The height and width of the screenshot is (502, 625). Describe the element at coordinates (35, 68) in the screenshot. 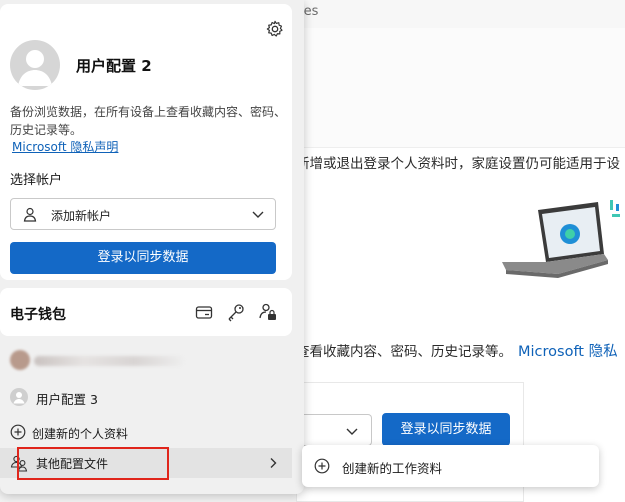

I see `person-silhouette-icon` at that location.